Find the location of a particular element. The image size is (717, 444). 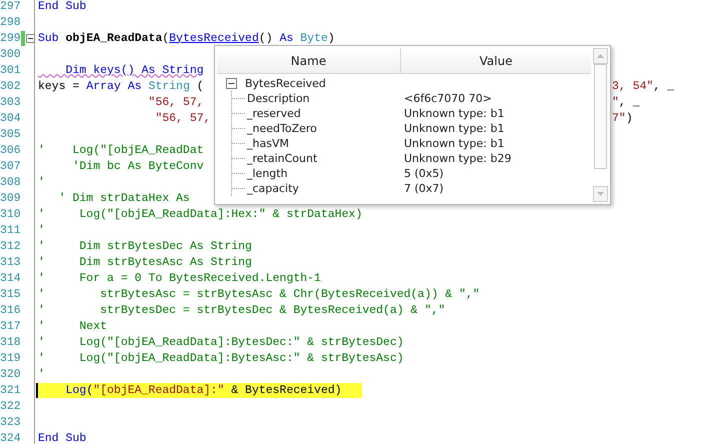

code-line: ' Log("[objEA_ReadDat is located at coordinates (121, 150).